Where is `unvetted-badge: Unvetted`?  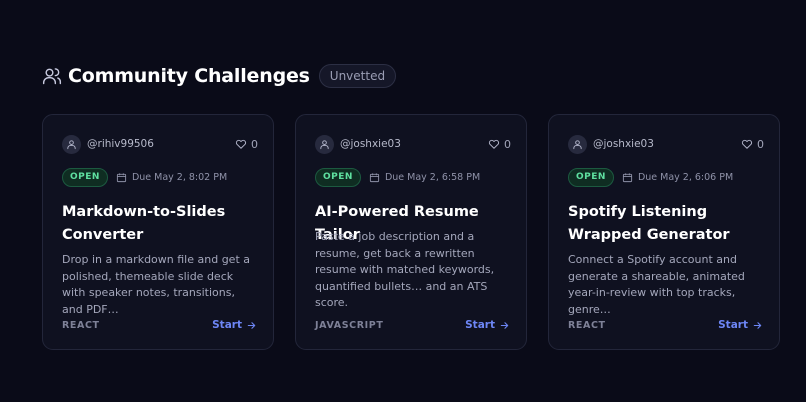 unvetted-badge: Unvetted is located at coordinates (357, 76).